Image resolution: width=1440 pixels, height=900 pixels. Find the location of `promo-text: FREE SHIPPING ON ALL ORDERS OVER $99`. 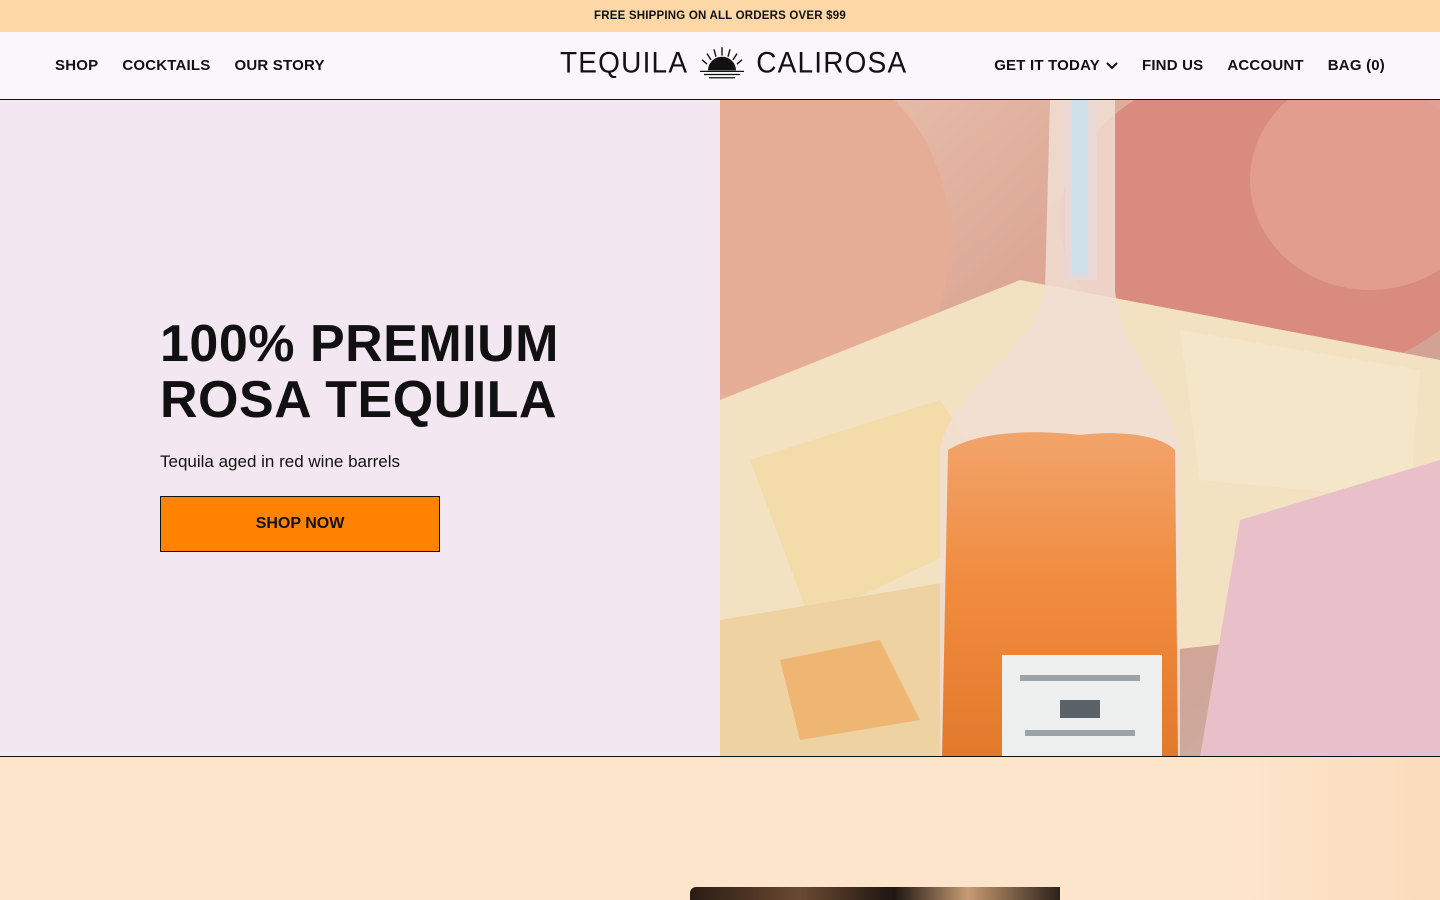

promo-text: FREE SHIPPING ON ALL ORDERS OVER $99 is located at coordinates (720, 16).